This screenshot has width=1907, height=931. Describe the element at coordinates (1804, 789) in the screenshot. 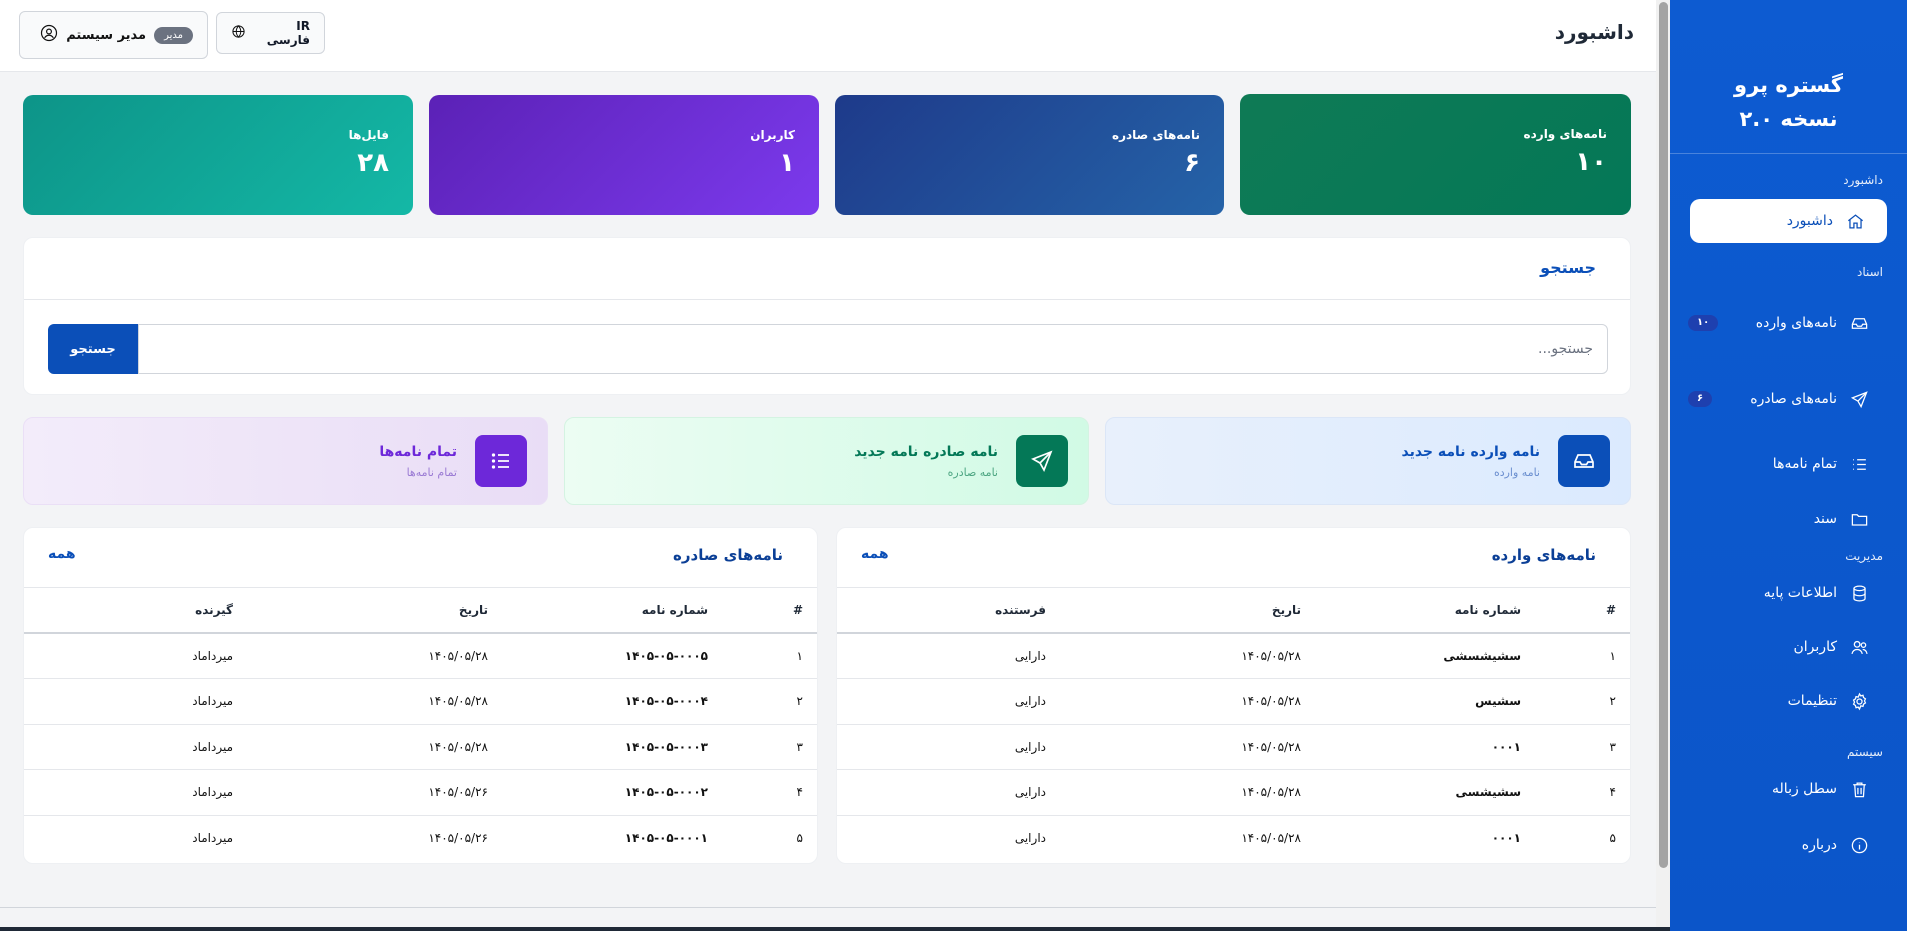

I see `sidebar-item-label: سطل زباله` at that location.